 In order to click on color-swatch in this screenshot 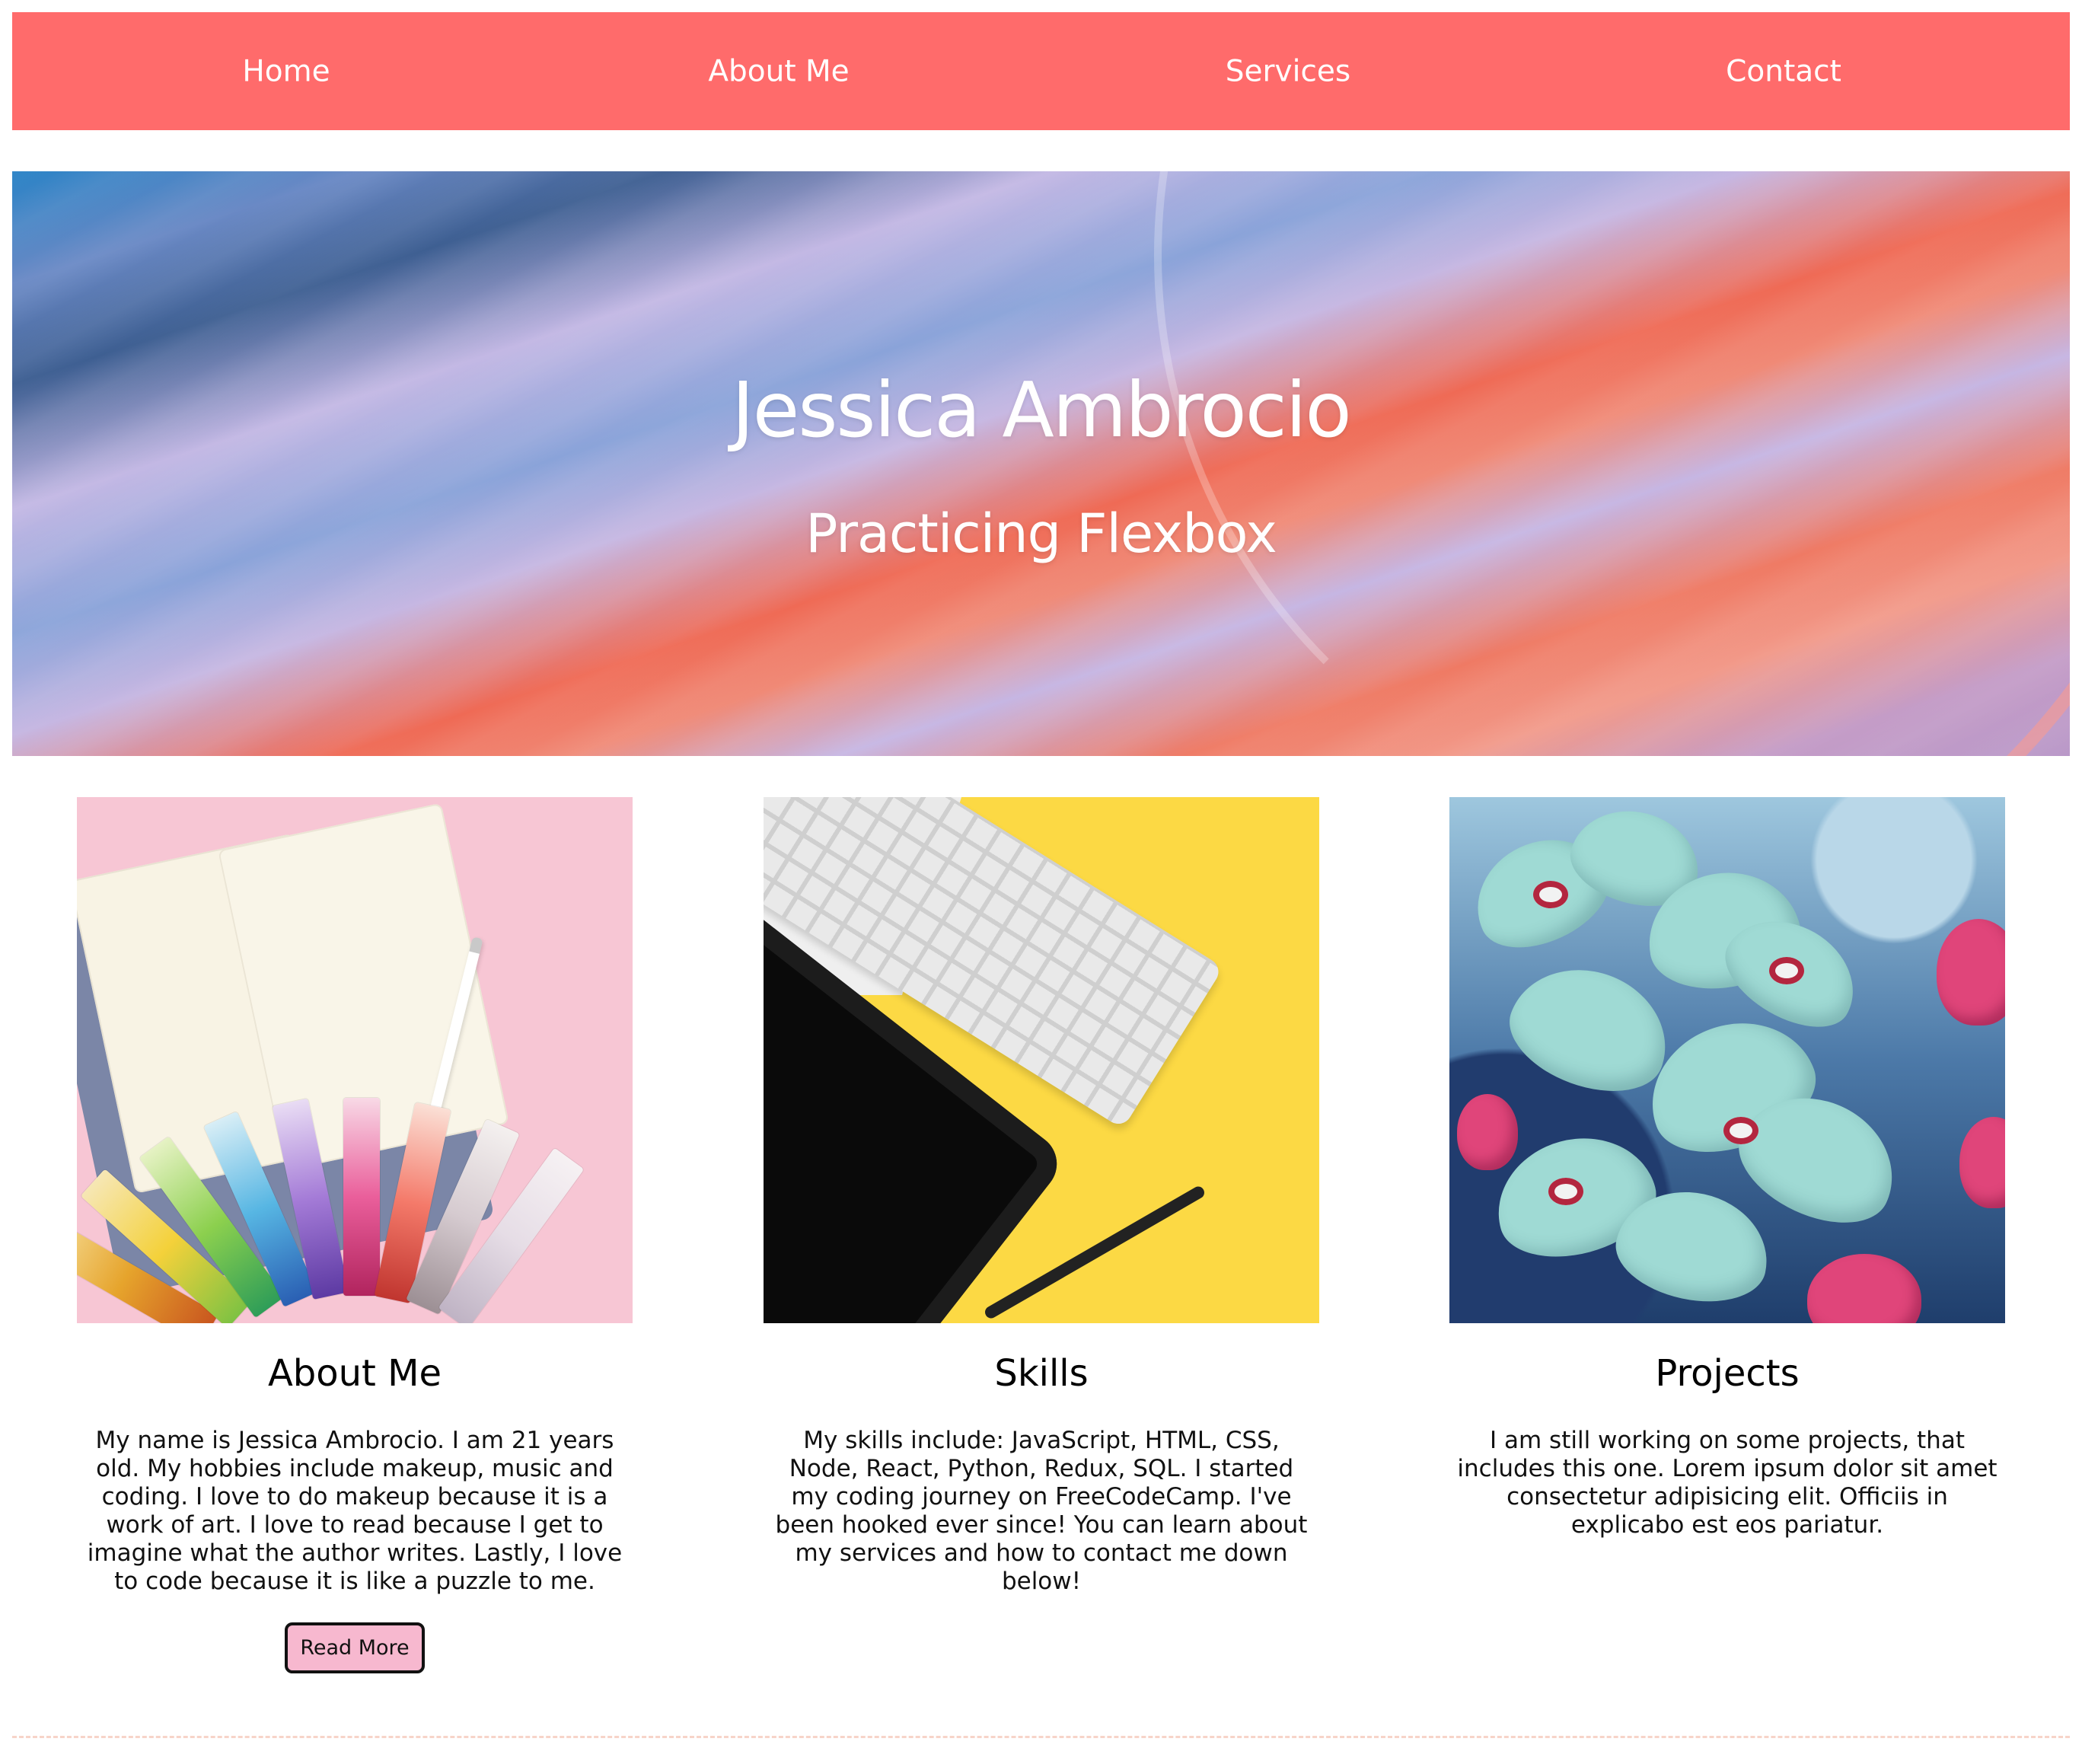, I will do `click(362, 1197)`.